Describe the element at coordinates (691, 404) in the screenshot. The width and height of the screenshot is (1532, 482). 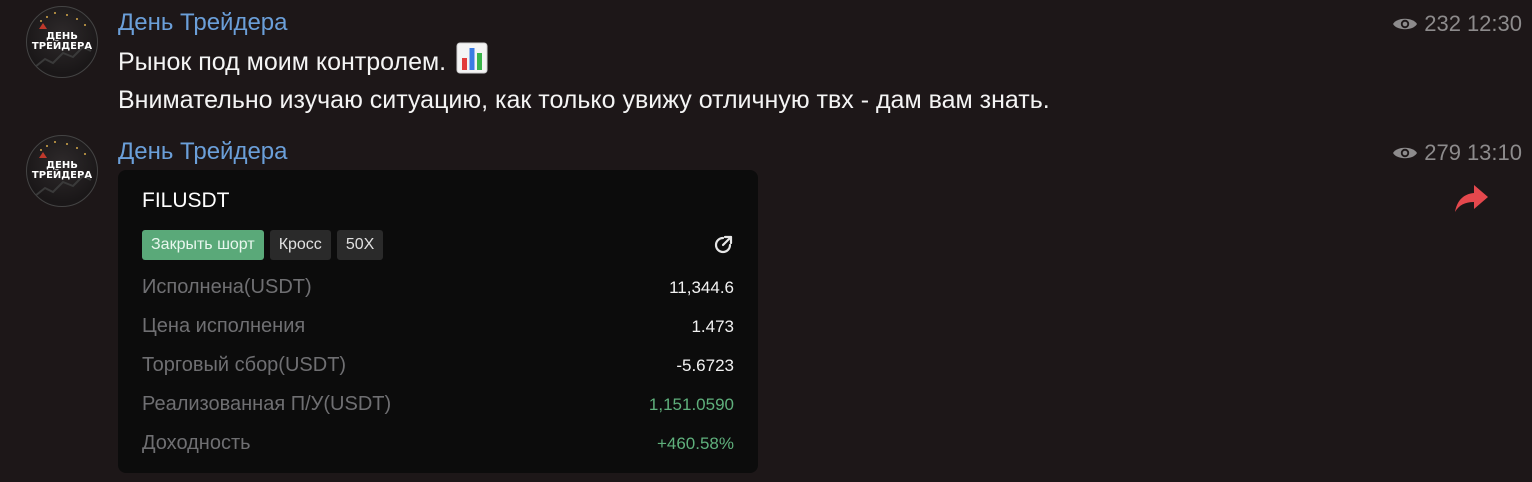
I see `detail-value: 1,151.0590` at that location.